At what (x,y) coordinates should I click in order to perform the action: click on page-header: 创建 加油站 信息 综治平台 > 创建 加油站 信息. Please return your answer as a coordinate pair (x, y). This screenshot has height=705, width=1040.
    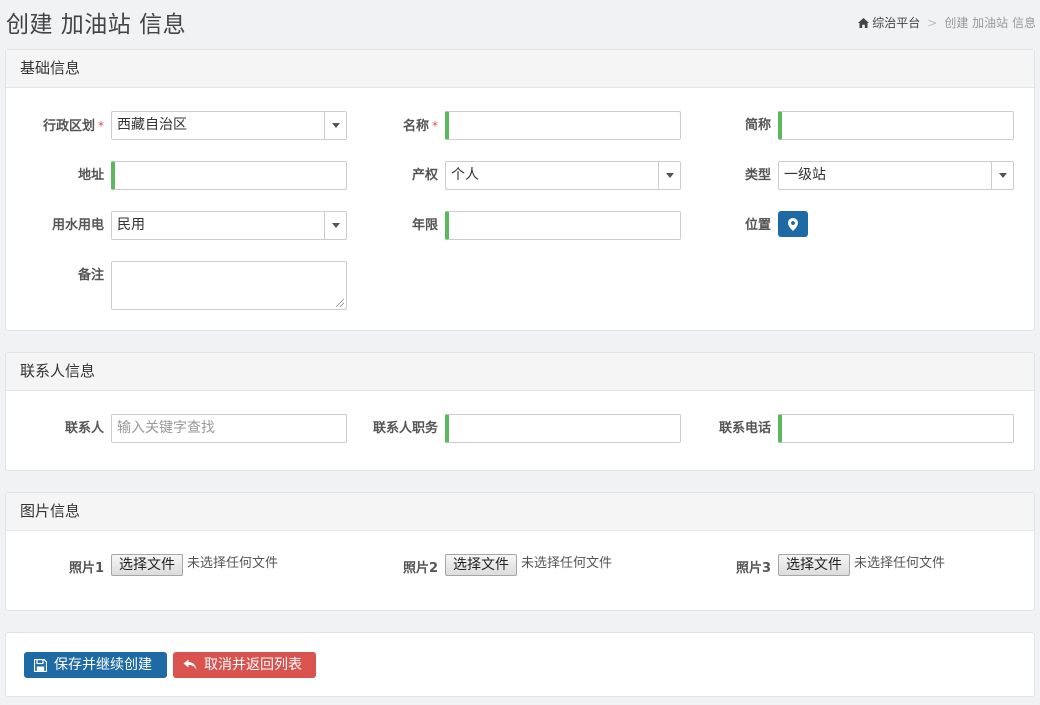
    Looking at the image, I should click on (520, 22).